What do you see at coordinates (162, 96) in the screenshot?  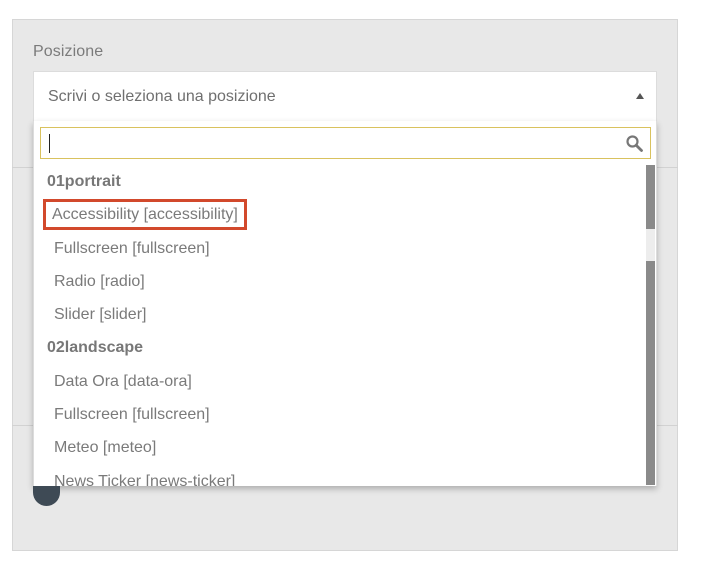 I see `select-placeholder: Scrivi o seleziona una posizione` at bounding box center [162, 96].